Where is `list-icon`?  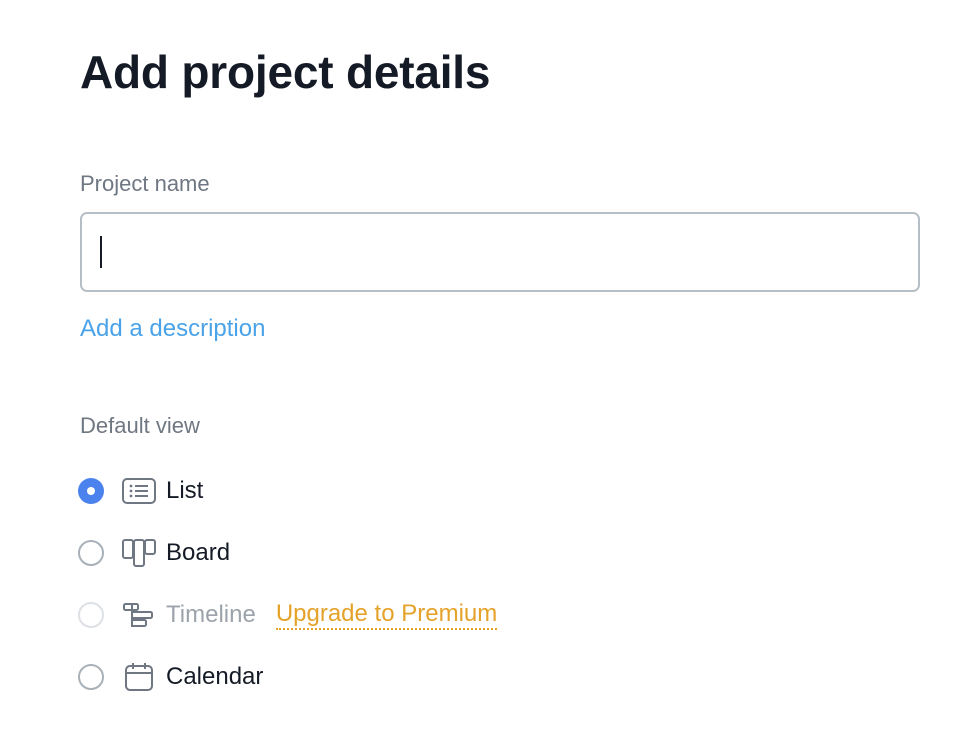
list-icon is located at coordinates (139, 491).